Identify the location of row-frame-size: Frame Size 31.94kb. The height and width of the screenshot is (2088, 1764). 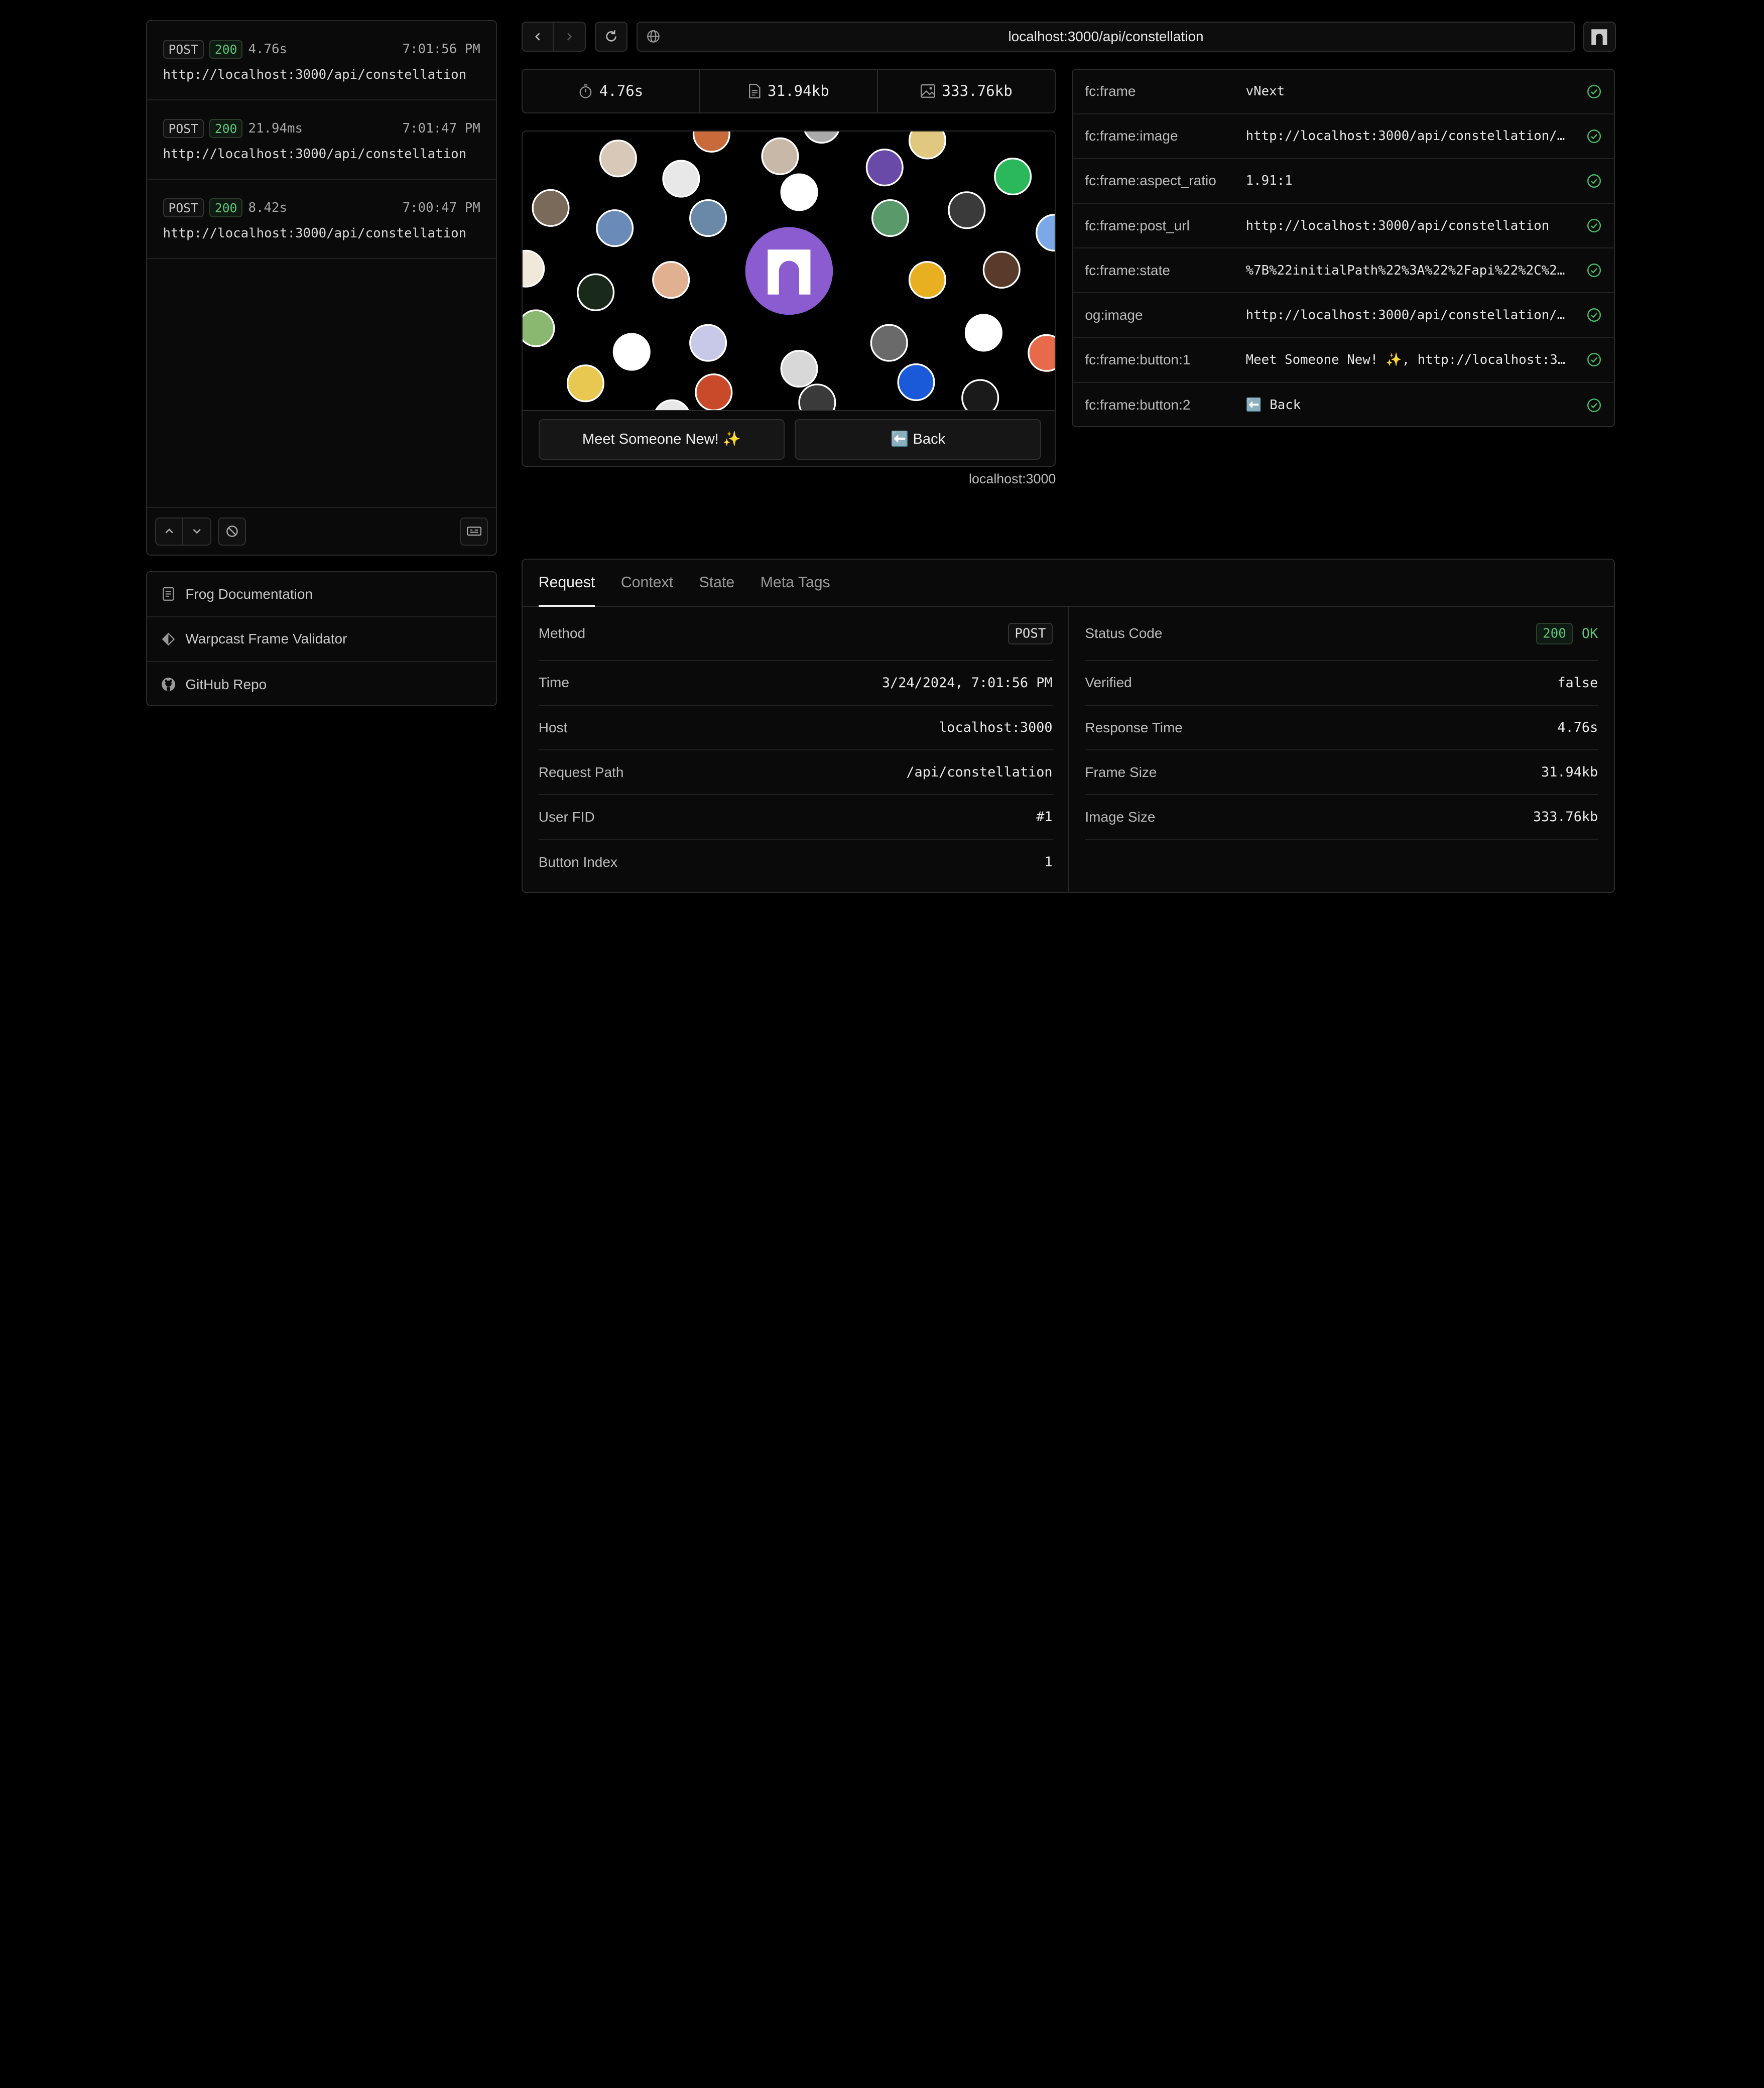
(1341, 773).